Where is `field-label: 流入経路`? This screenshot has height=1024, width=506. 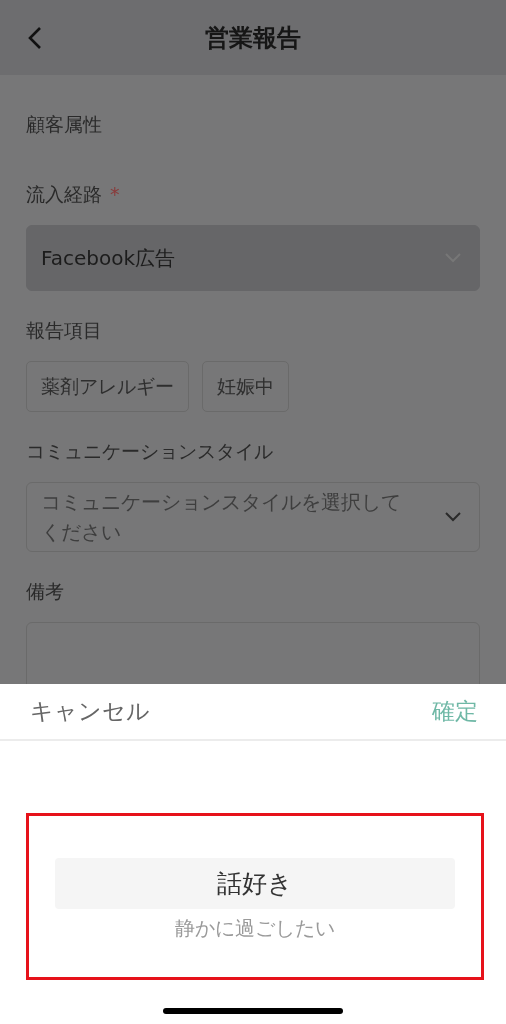
field-label: 流入経路 is located at coordinates (64, 194).